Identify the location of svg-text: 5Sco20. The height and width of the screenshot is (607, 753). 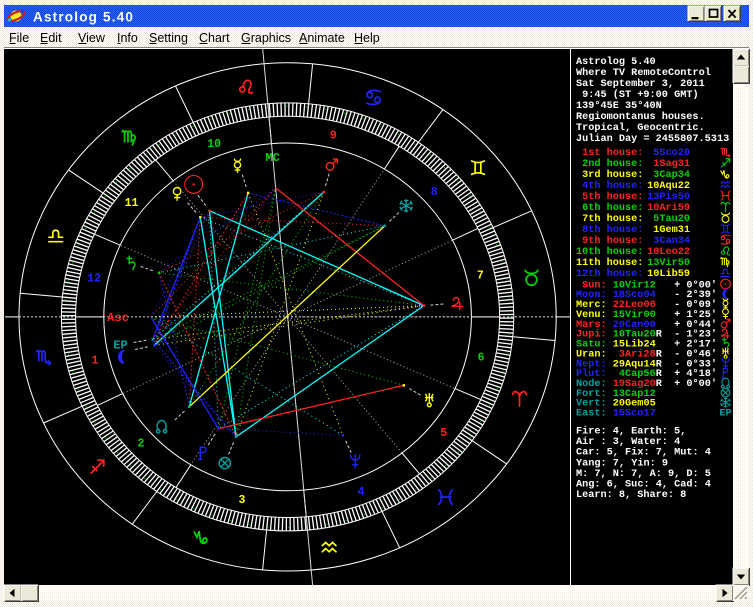
(671, 153).